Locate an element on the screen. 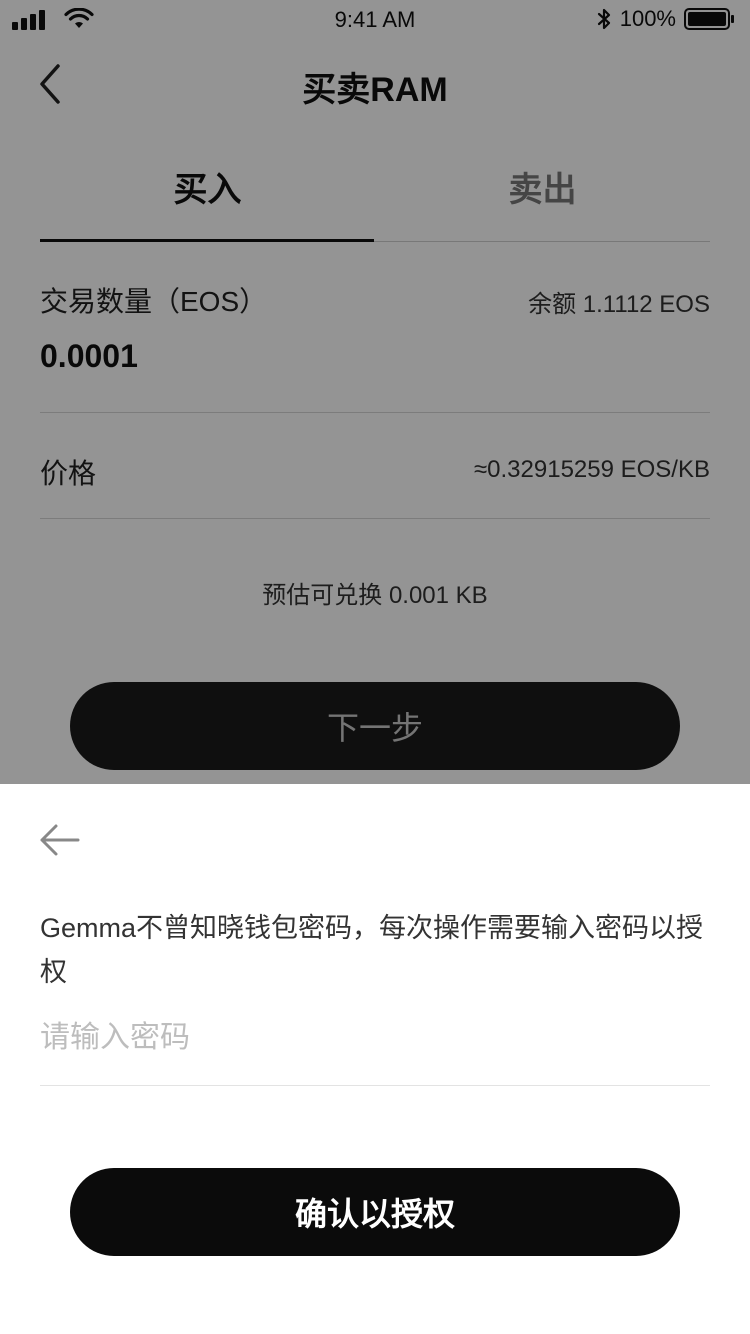  arrow-left-icon is located at coordinates (60, 840).